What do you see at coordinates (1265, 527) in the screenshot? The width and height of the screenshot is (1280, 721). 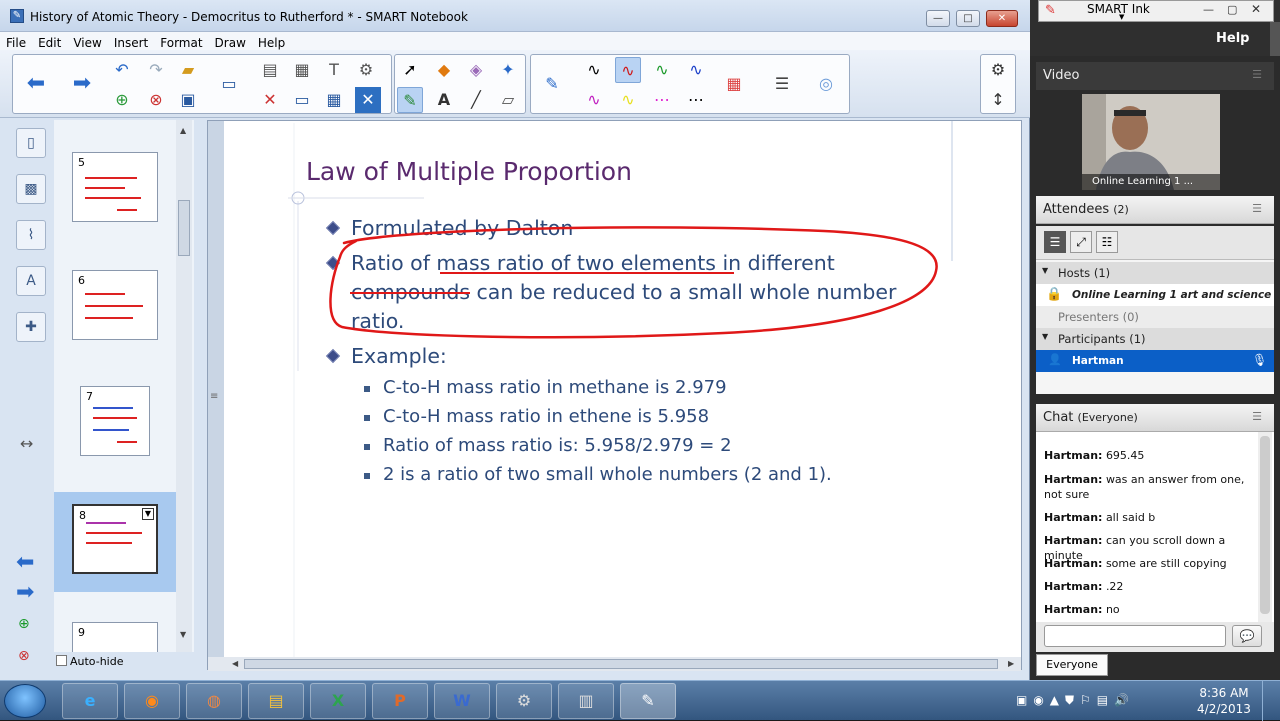 I see `chat-scrollbar` at bounding box center [1265, 527].